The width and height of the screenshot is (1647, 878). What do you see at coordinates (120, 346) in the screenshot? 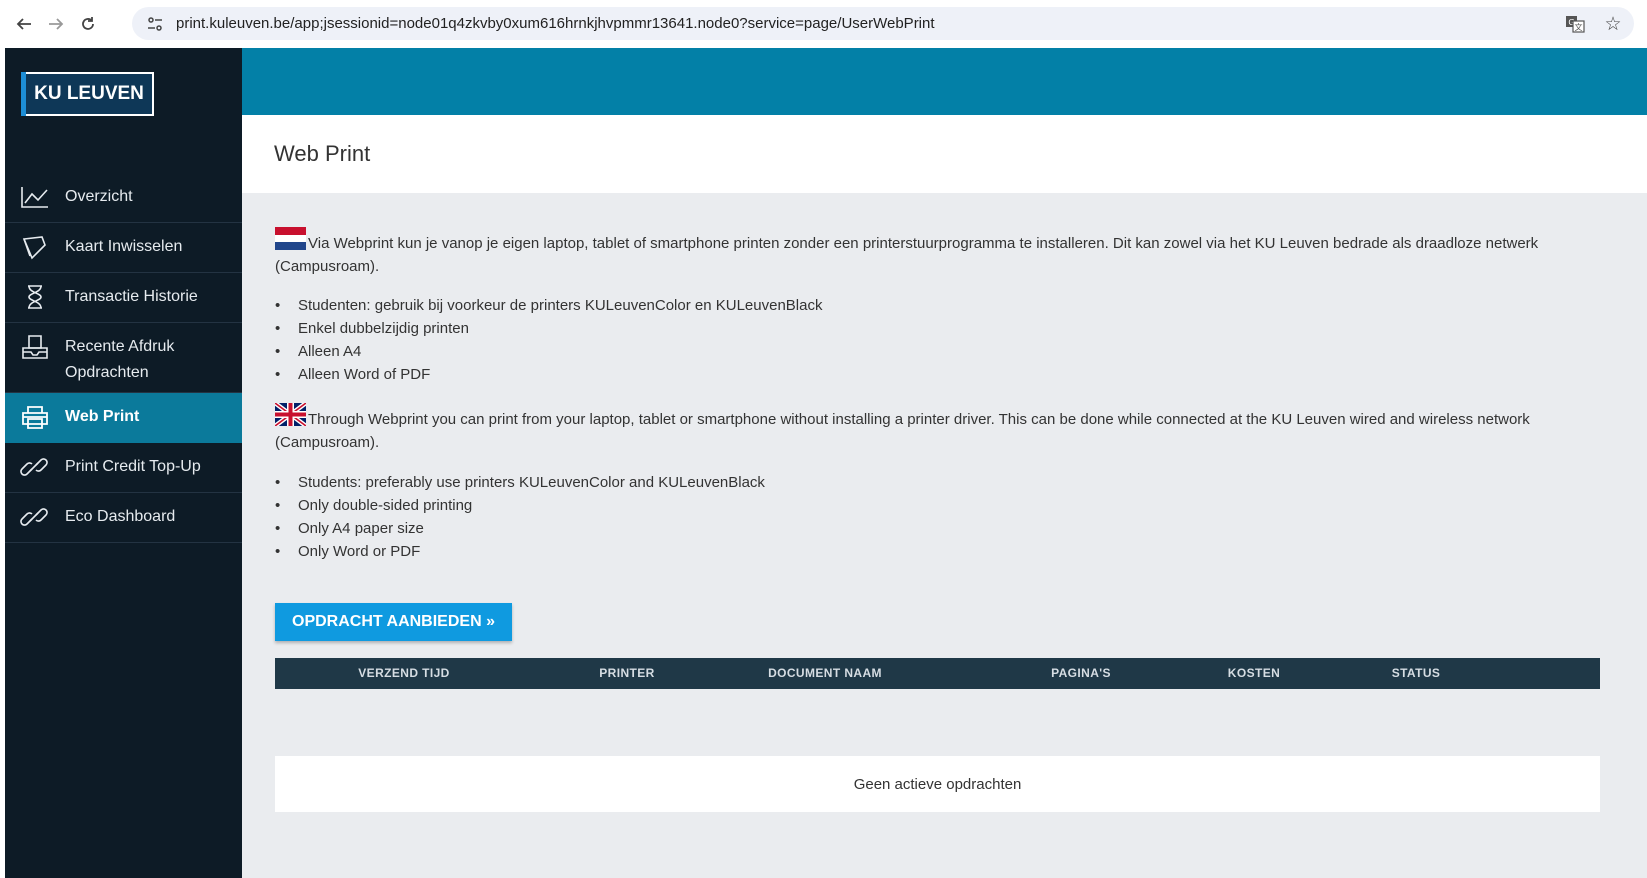
I see `sidebar-item-label-line1: Recente Afdruk` at bounding box center [120, 346].